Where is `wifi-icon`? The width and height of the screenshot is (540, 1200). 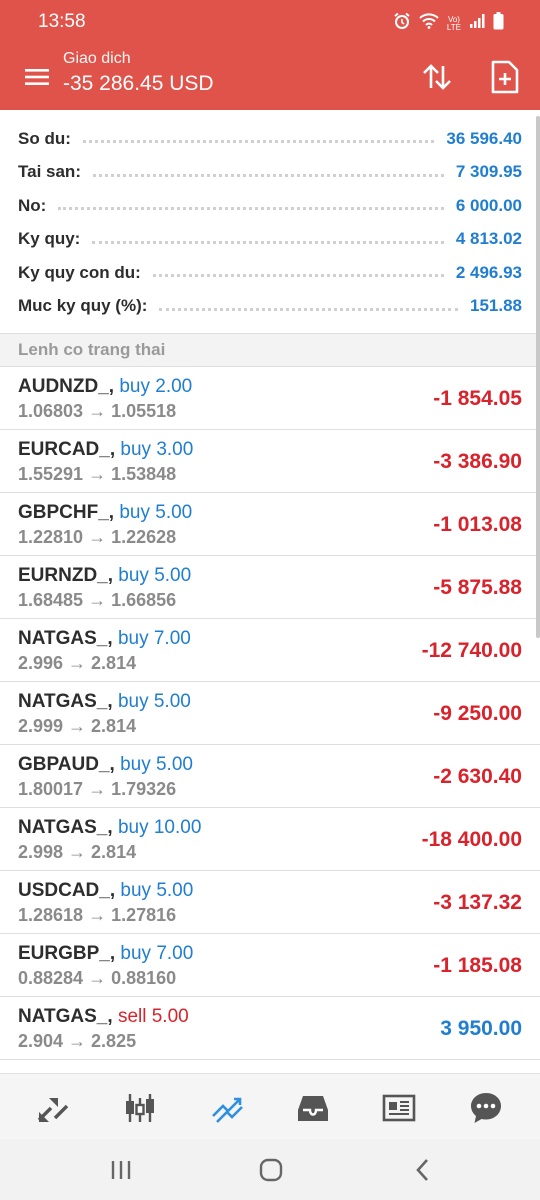 wifi-icon is located at coordinates (429, 23).